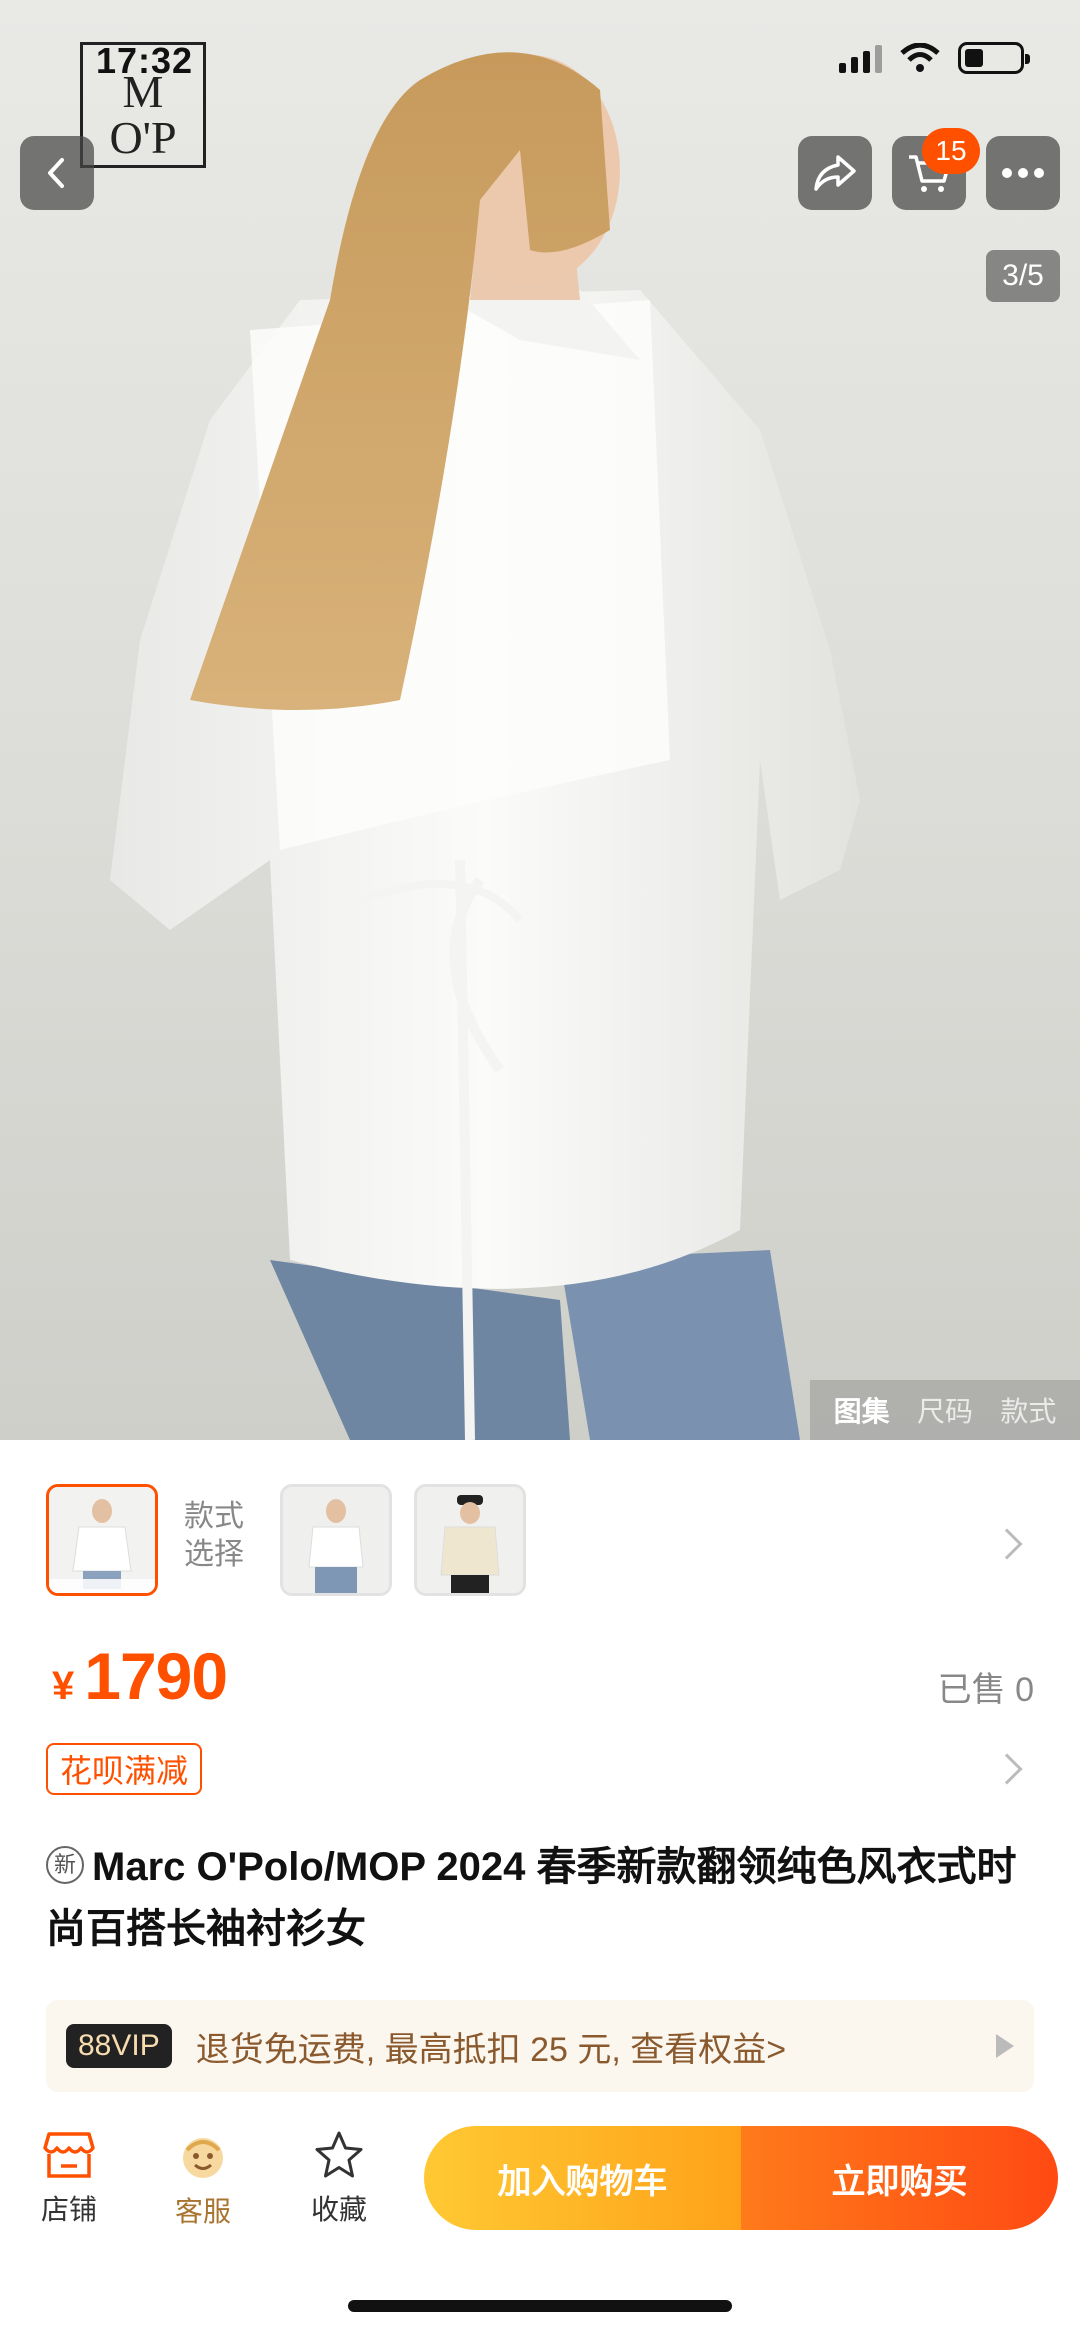 The height and width of the screenshot is (2337, 1080). I want to click on favorite-button: 收藏, so click(339, 2179).